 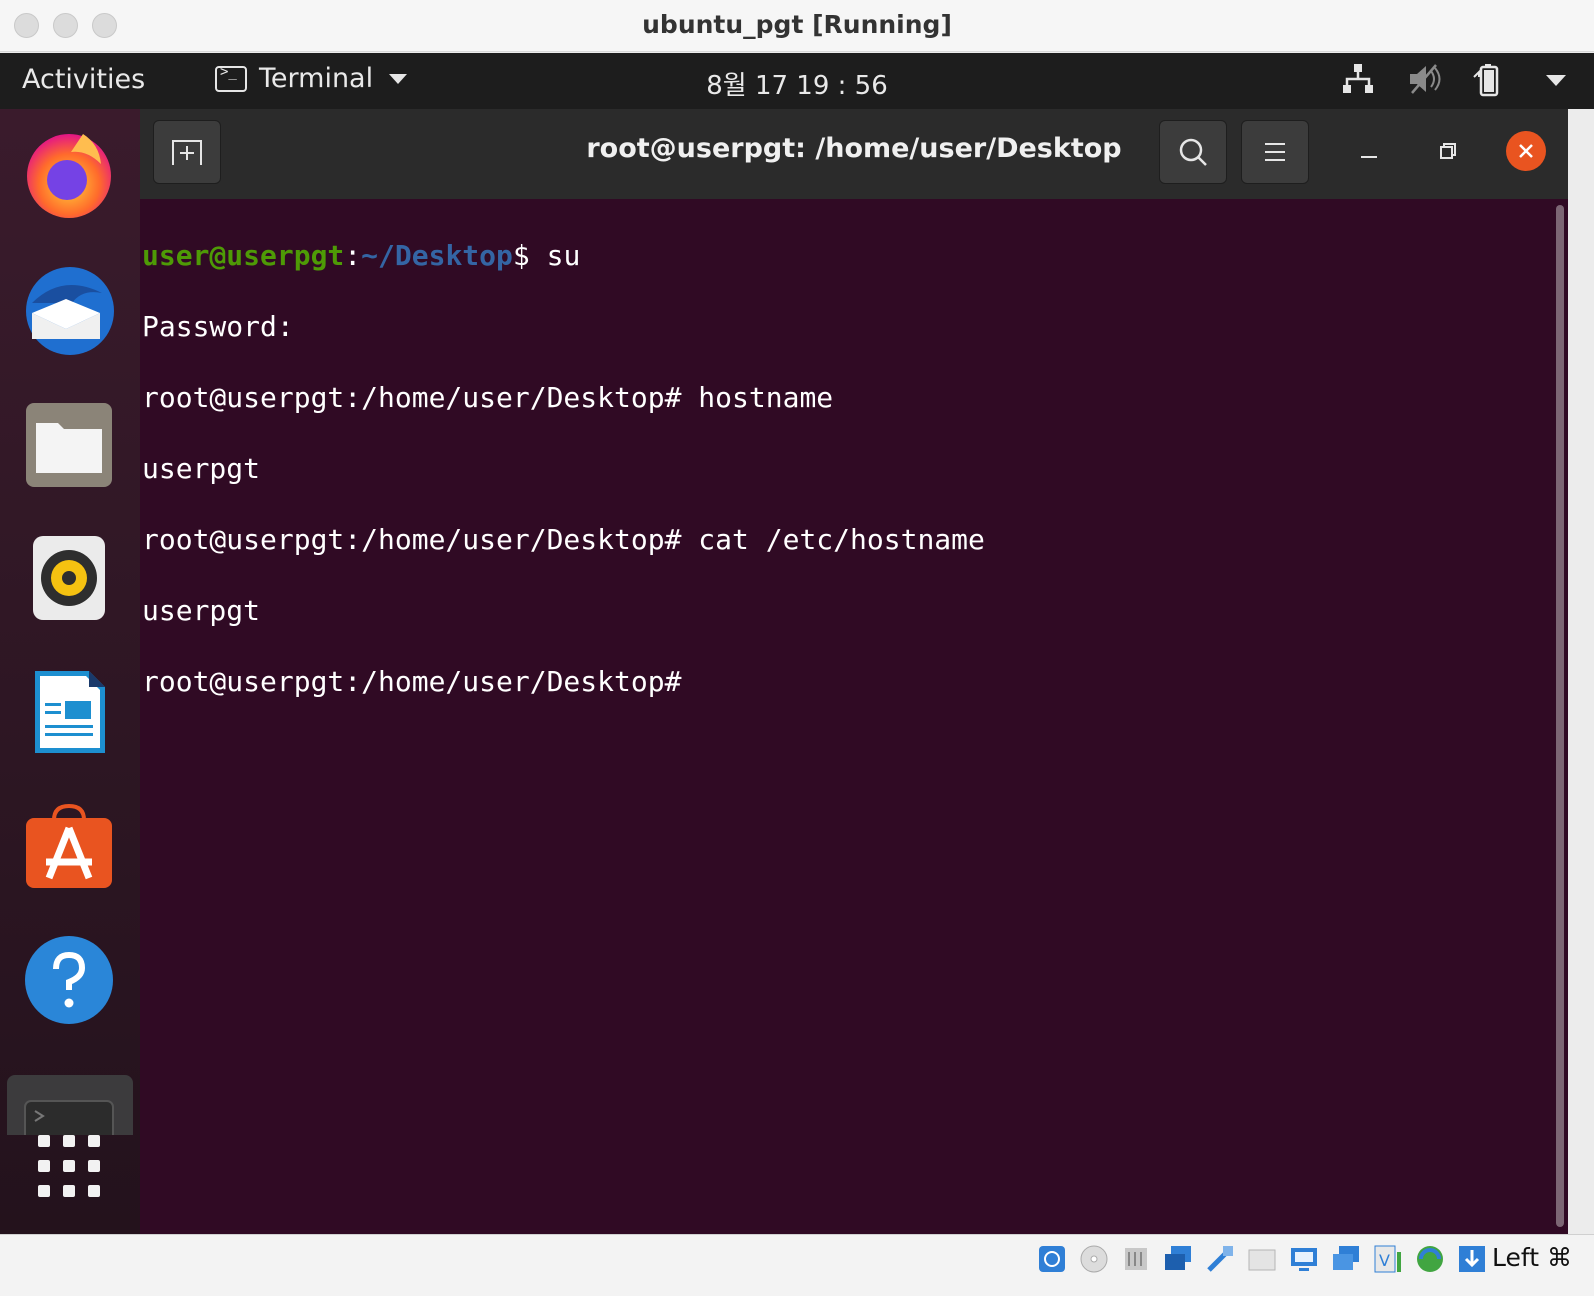 I want to click on maximize-button, so click(x=1447, y=151).